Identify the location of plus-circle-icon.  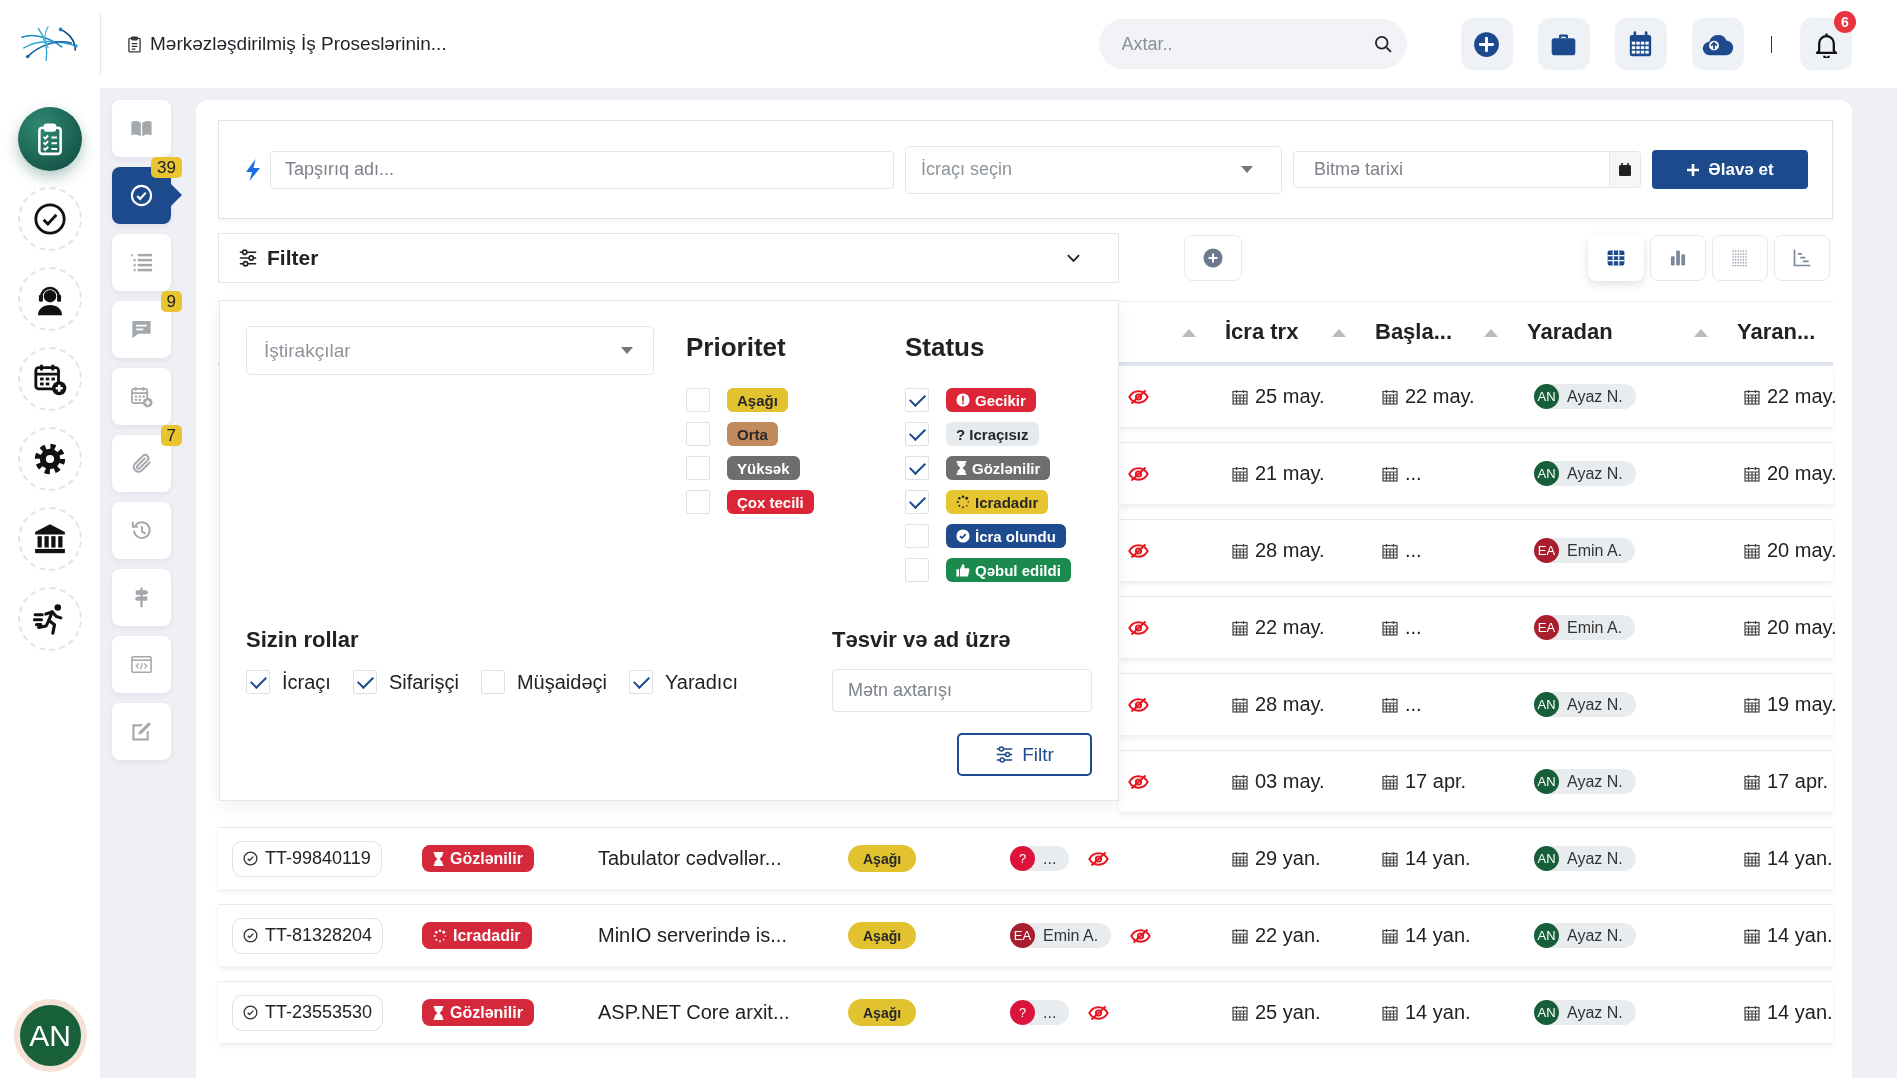
(1486, 44).